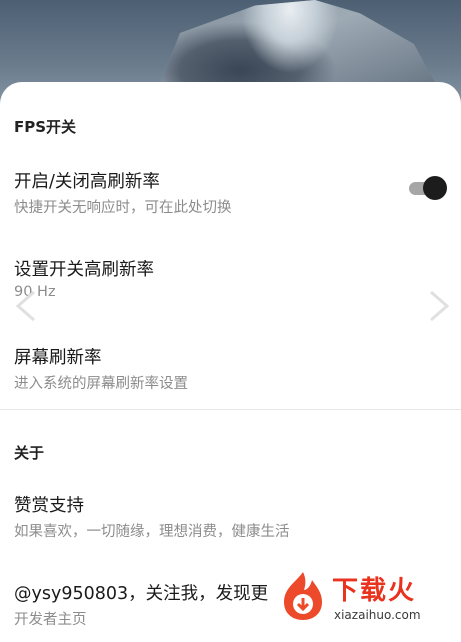 The image size is (461, 642). Describe the element at coordinates (230, 281) in the screenshot. I see `setting-refresh-rate-value: 设置开关高刷新率 90 Hz` at that location.